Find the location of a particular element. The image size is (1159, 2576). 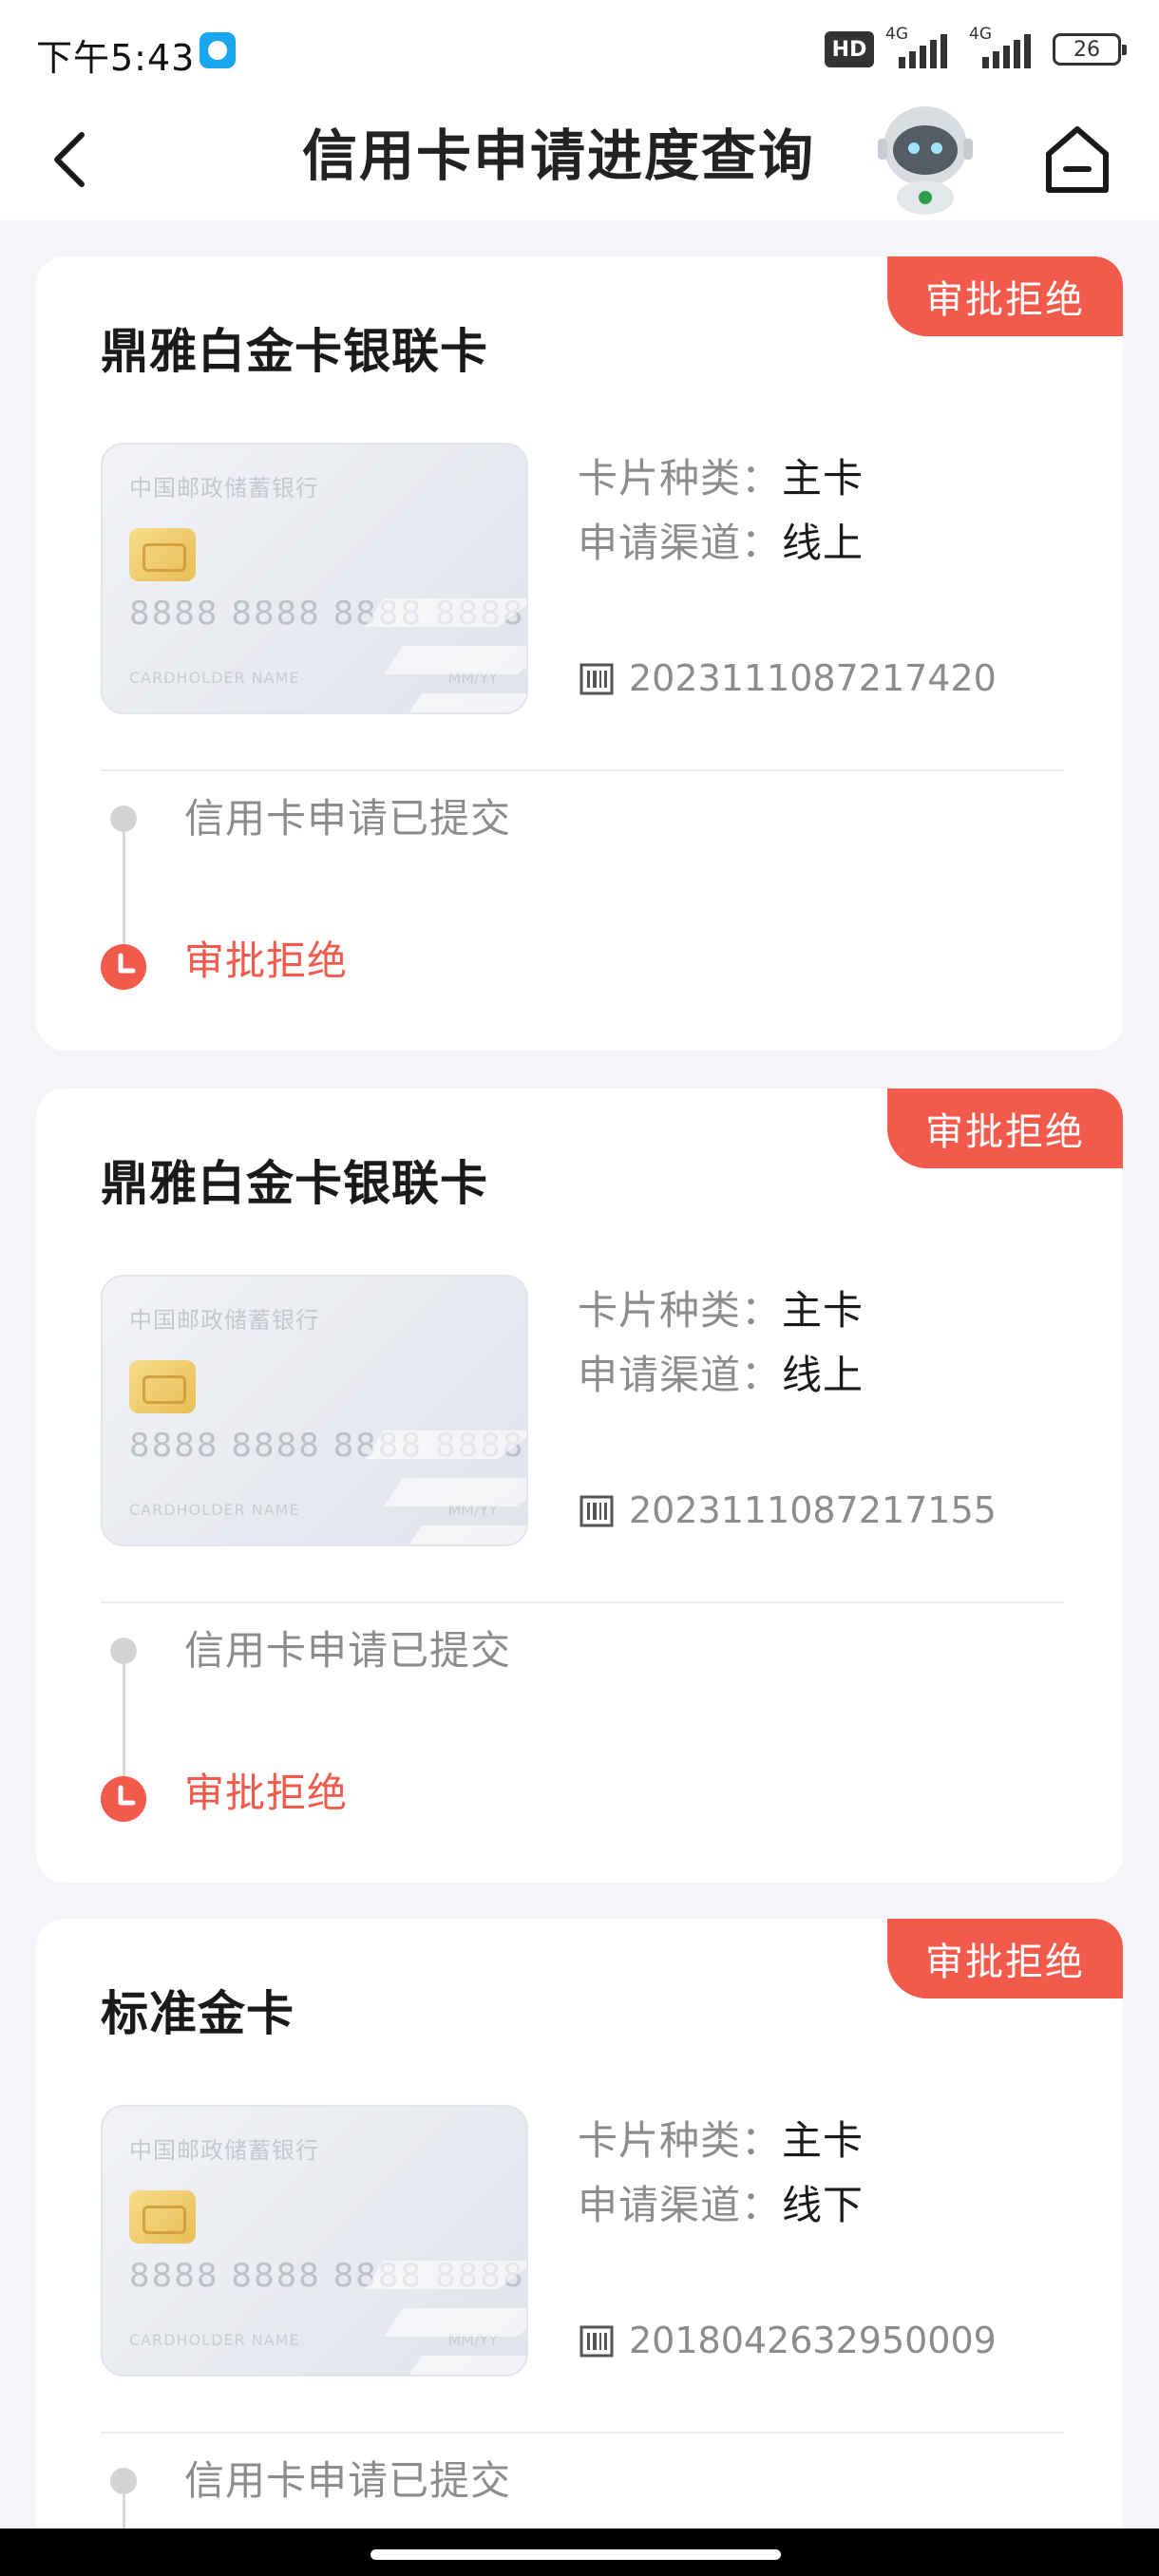

signal-icon-2: 4G is located at coordinates (1005, 47).